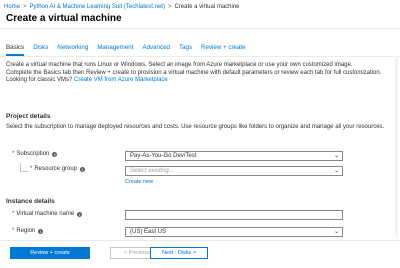  What do you see at coordinates (396, 146) in the screenshot?
I see `scrollbar` at bounding box center [396, 146].